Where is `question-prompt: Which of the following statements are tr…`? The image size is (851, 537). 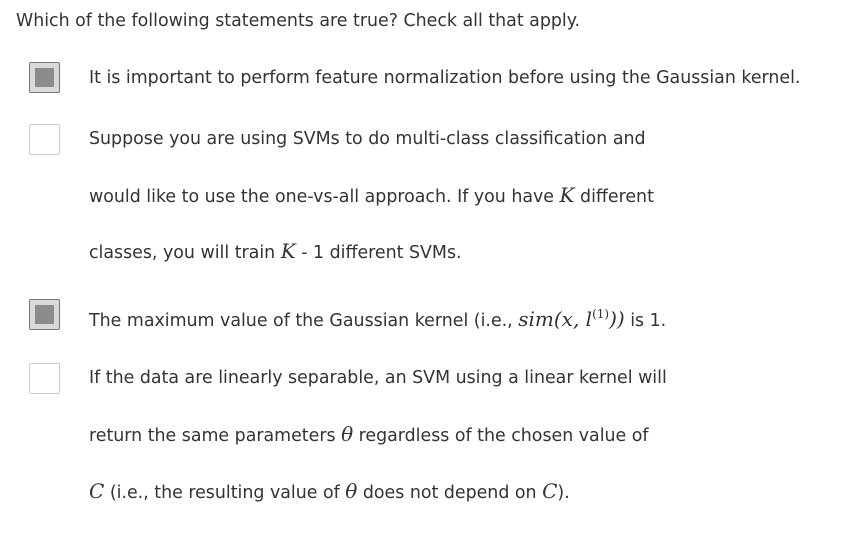 question-prompt: Which of the following statements are tr… is located at coordinates (298, 21).